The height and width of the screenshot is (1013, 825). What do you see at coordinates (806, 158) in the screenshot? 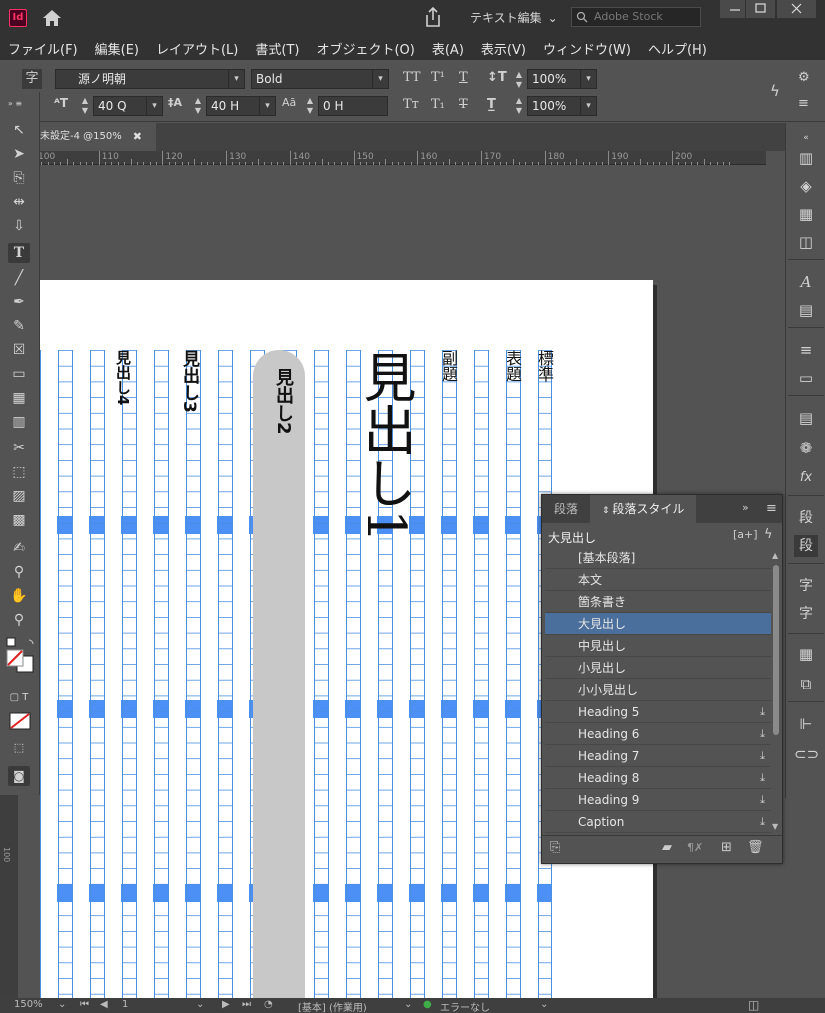
I see `pages-panel-icon: ▥` at bounding box center [806, 158].